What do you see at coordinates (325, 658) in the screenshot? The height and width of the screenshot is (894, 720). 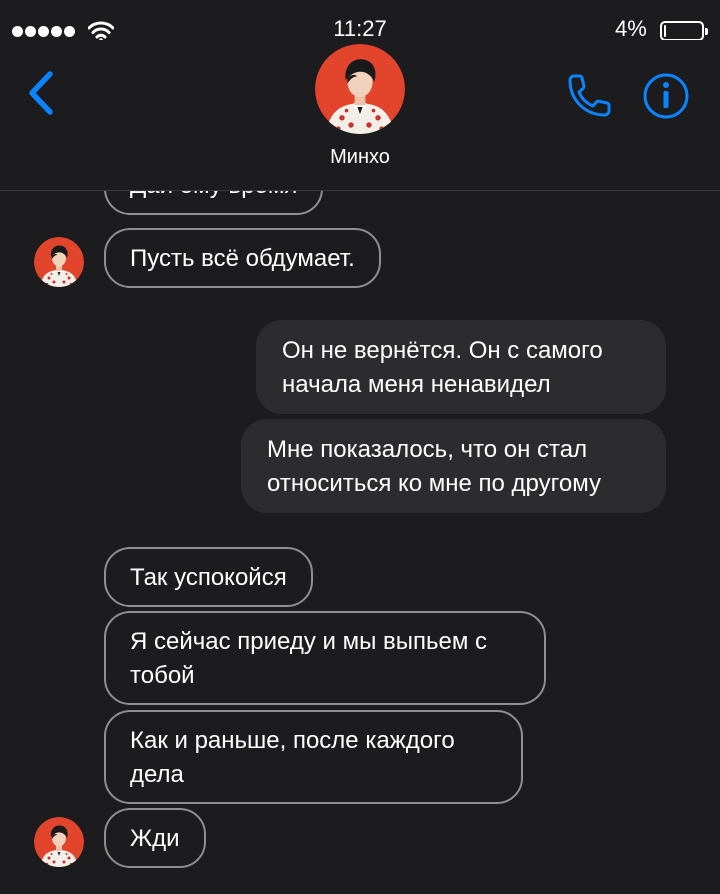 I see `message-bubble-incoming: Я сейчас приеду и мы выпьем с тобой` at bounding box center [325, 658].